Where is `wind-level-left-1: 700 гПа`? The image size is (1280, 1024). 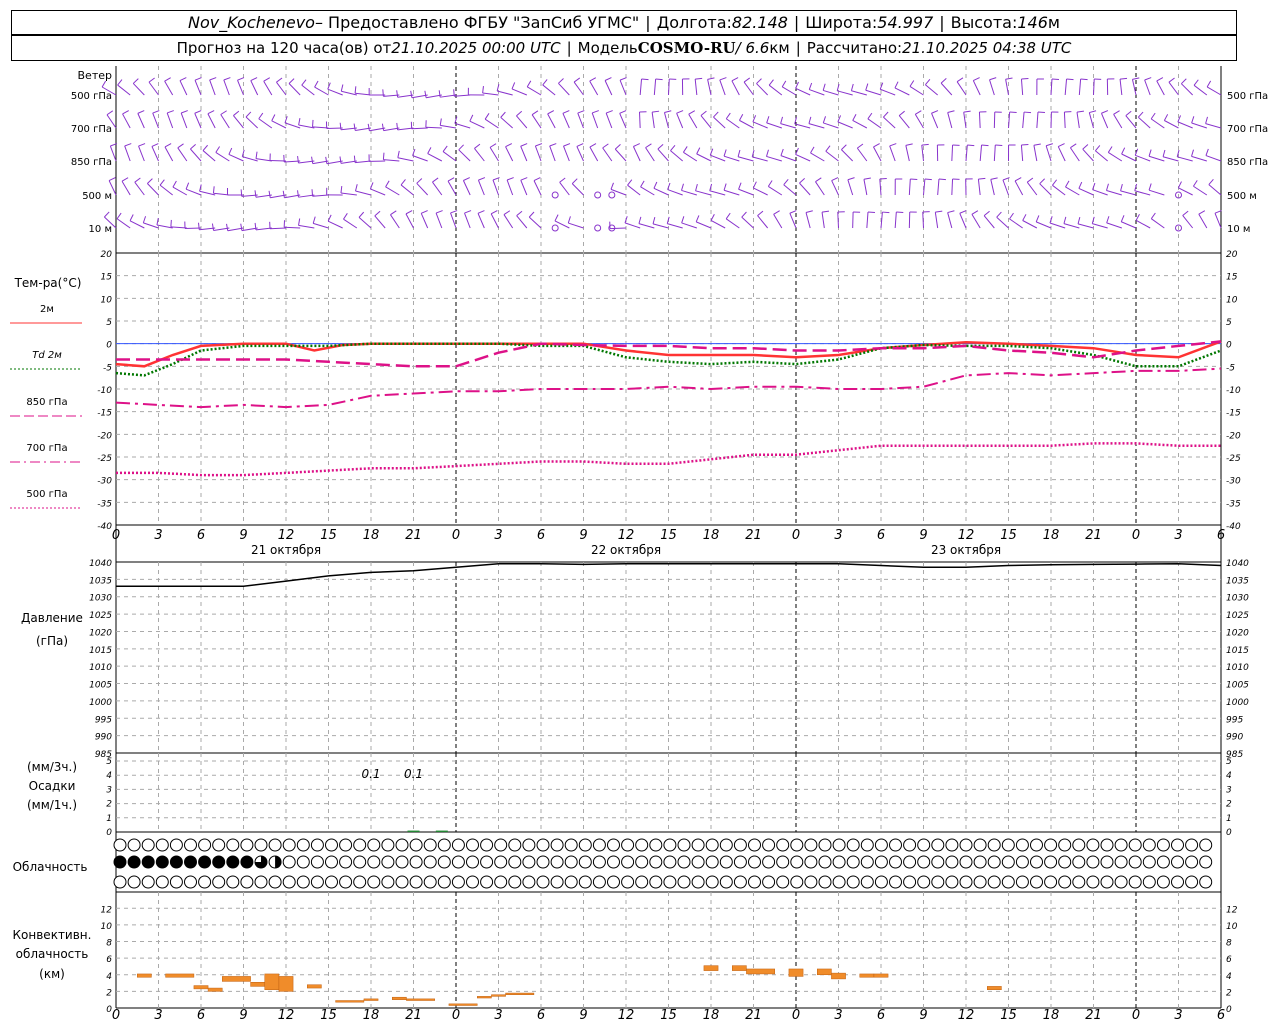
wind-level-left-1: 700 гПа is located at coordinates (91, 129).